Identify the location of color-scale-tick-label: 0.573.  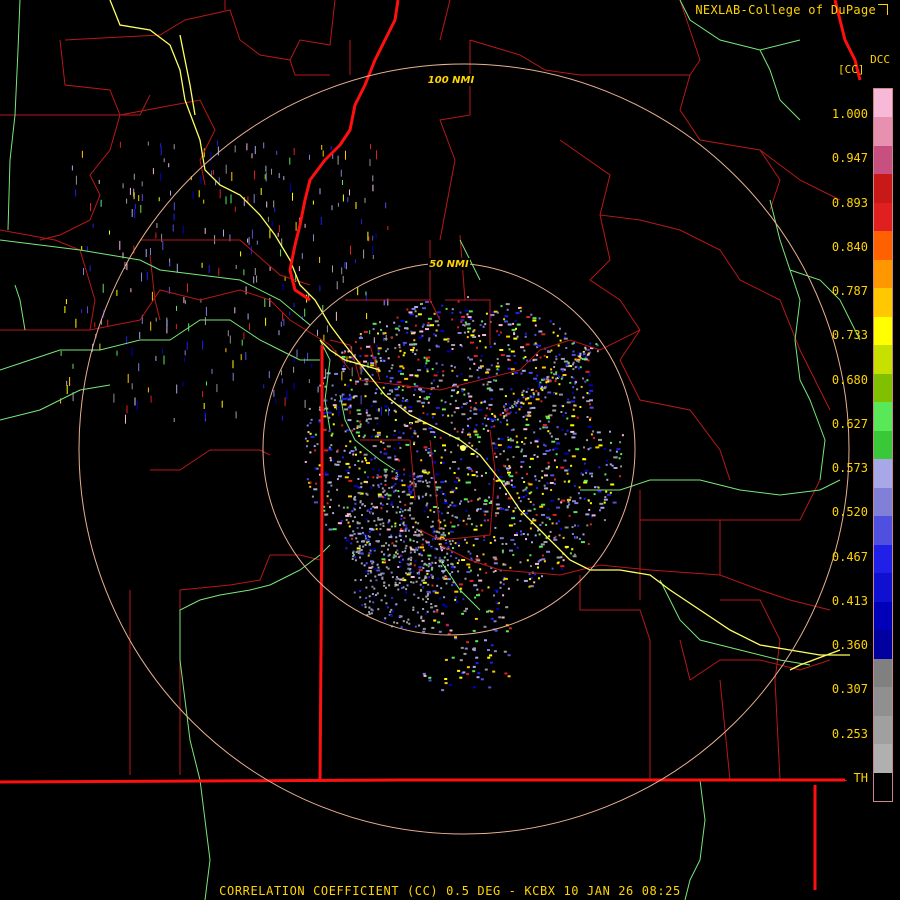
(849, 468).